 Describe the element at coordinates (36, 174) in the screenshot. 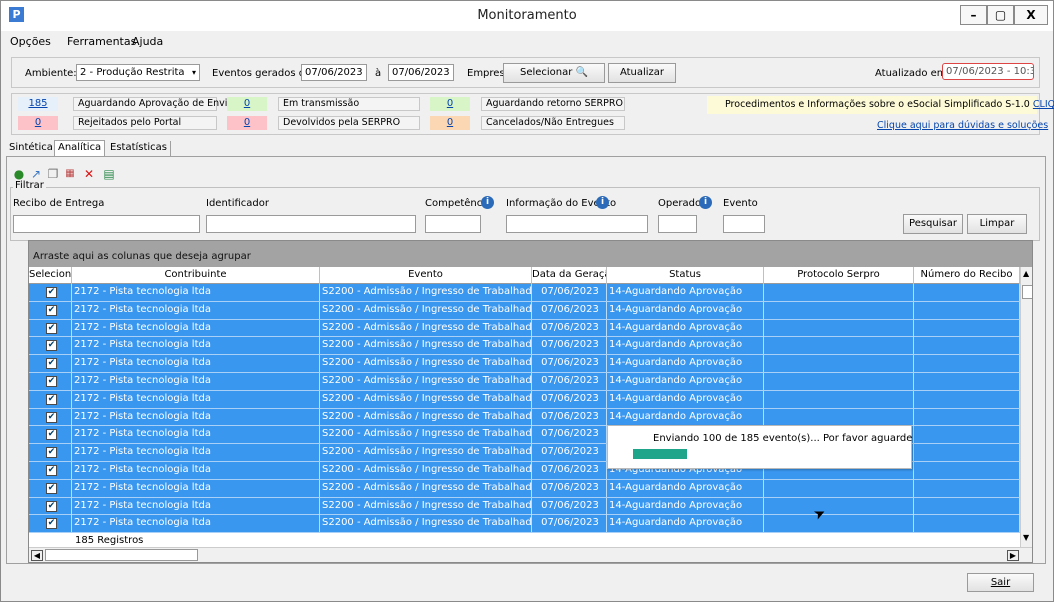

I see `send-icon: ↗` at that location.